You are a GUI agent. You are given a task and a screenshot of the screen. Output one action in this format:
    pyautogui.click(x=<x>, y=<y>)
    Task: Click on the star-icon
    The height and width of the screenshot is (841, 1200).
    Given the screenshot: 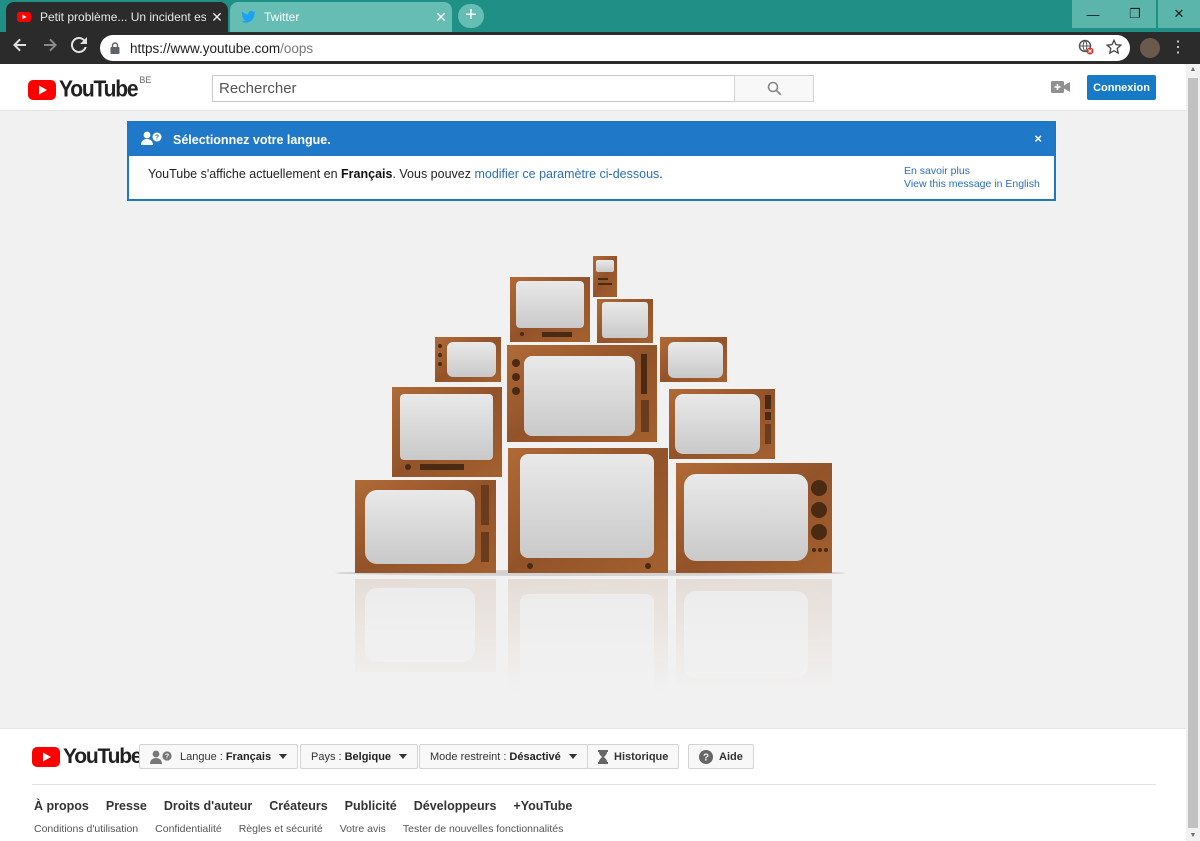 What is the action you would take?
    pyautogui.click(x=1114, y=49)
    